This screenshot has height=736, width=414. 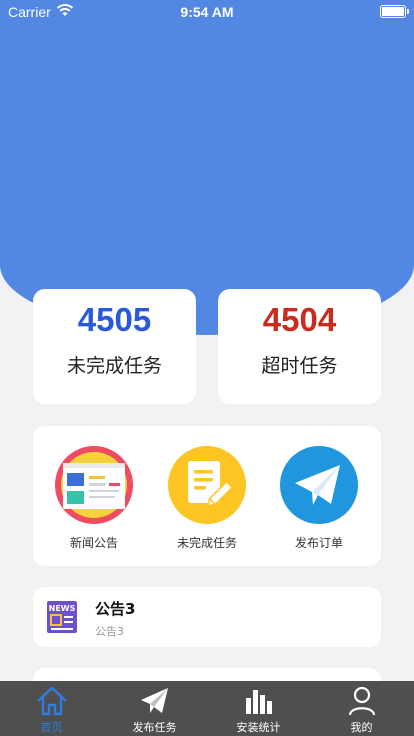 What do you see at coordinates (62, 608) in the screenshot?
I see `svg-text: NEWS` at bounding box center [62, 608].